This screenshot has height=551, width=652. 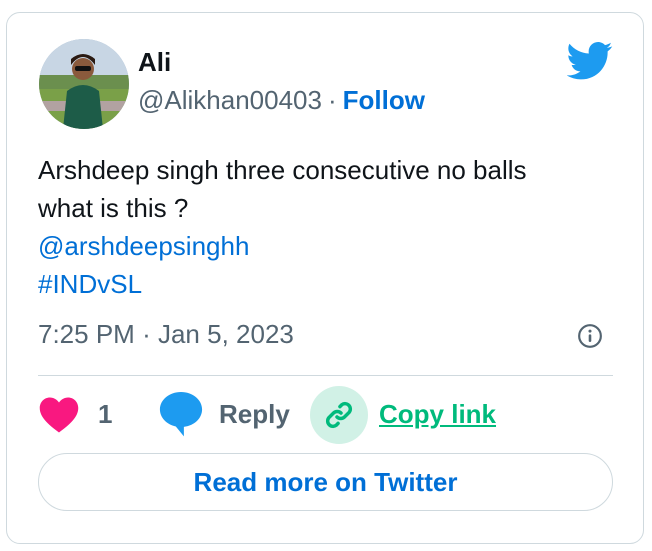 What do you see at coordinates (590, 336) in the screenshot?
I see `info-icon` at bounding box center [590, 336].